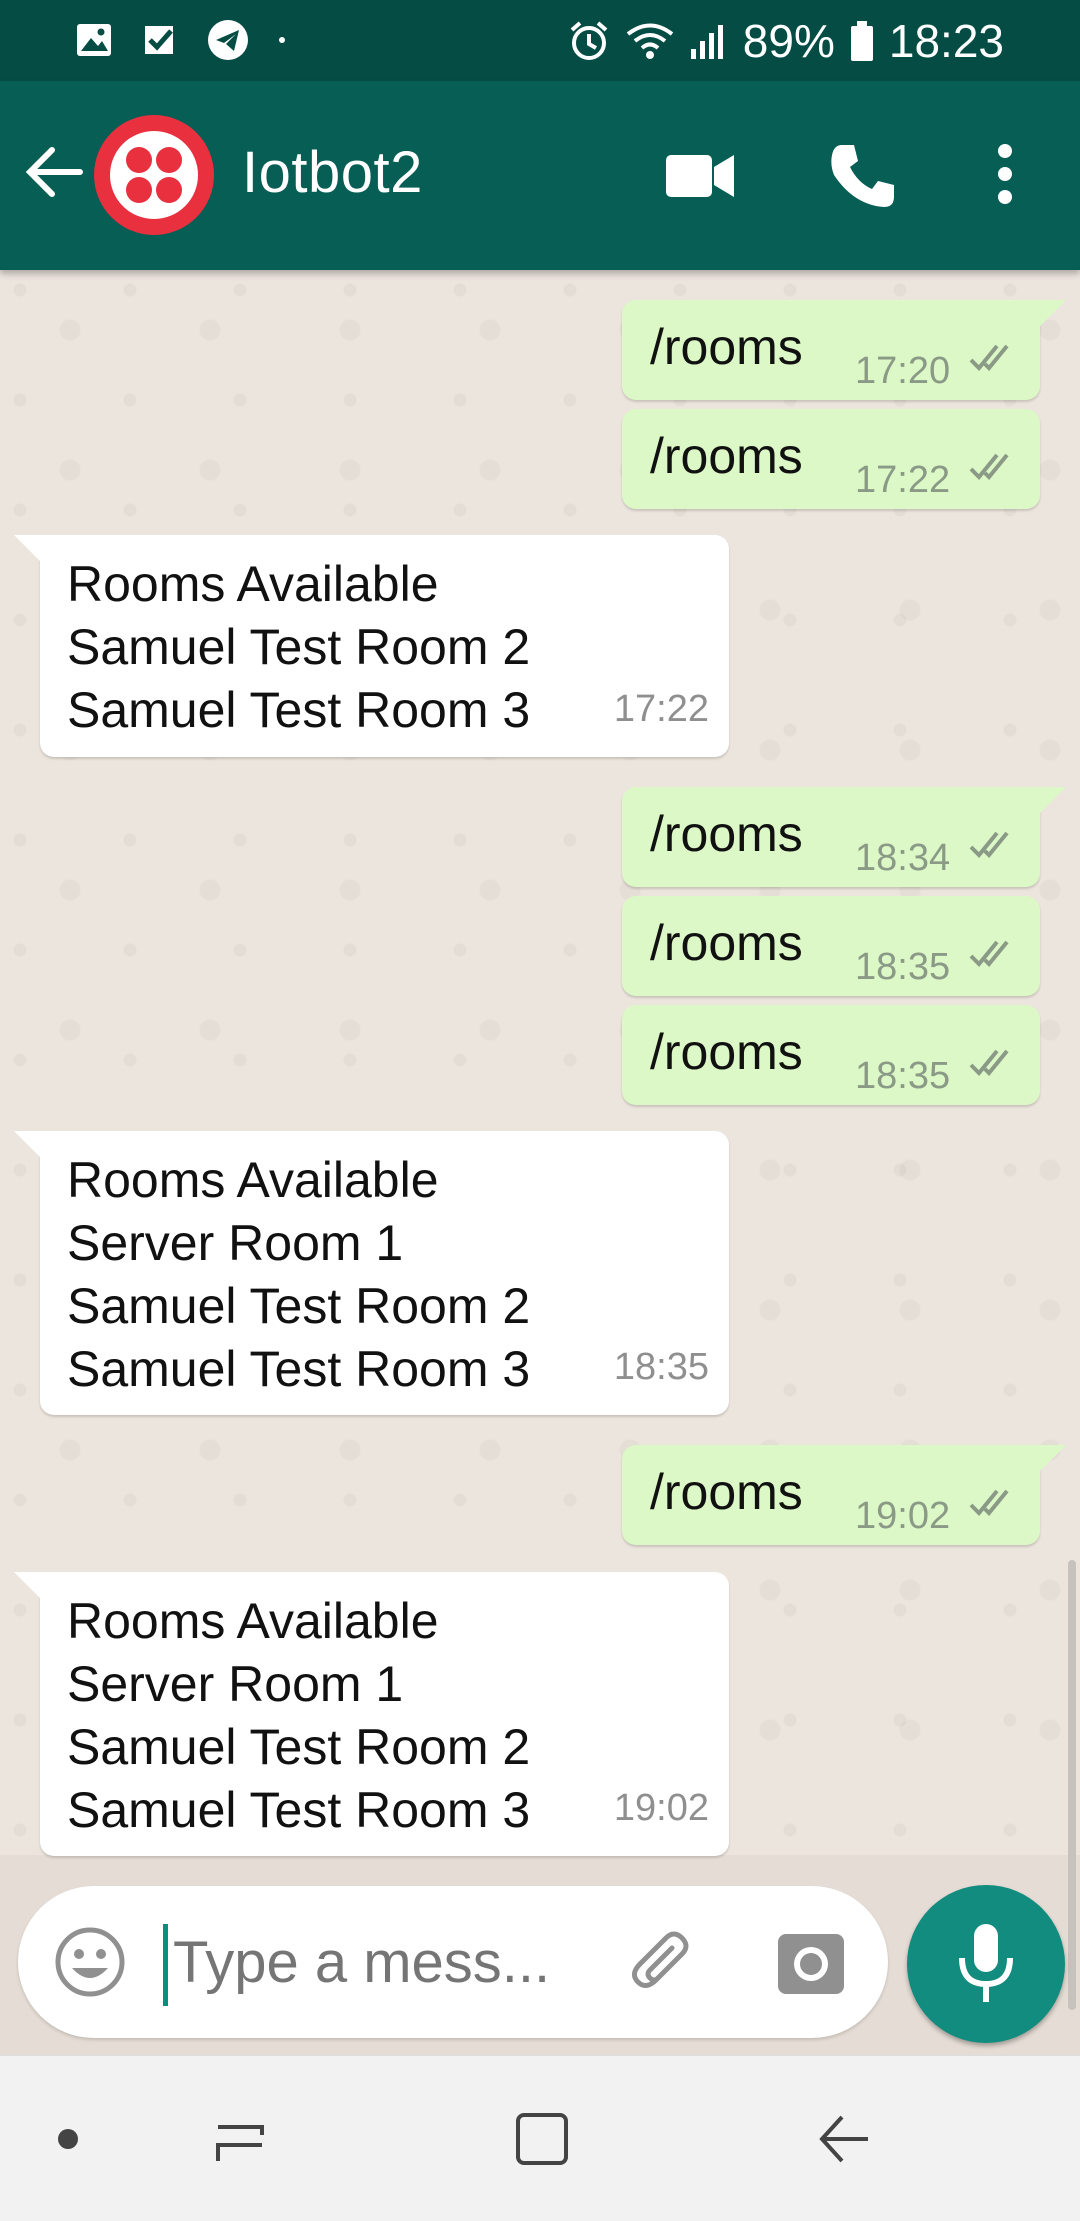  I want to click on back-button, so click(844, 2138).